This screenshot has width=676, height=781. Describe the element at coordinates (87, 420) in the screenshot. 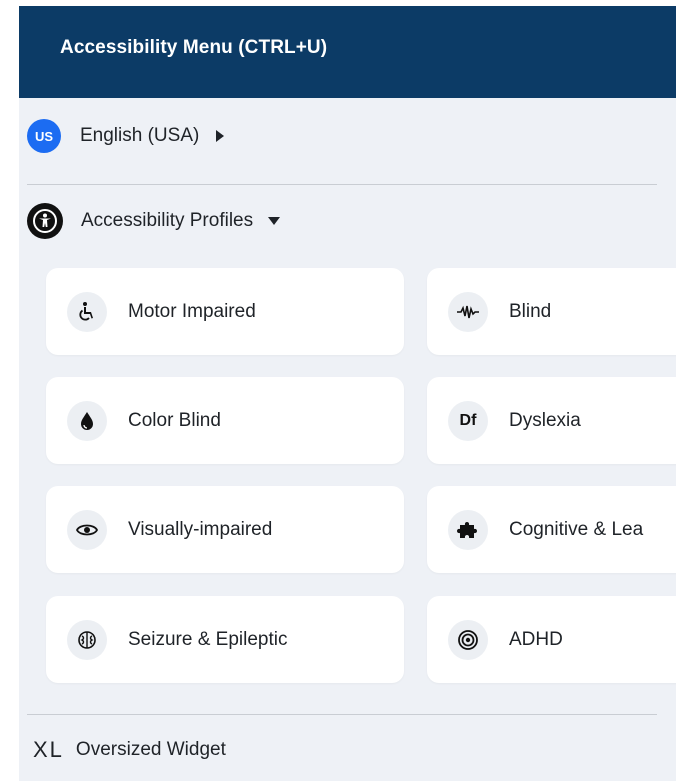

I see `droplet-icon` at that location.